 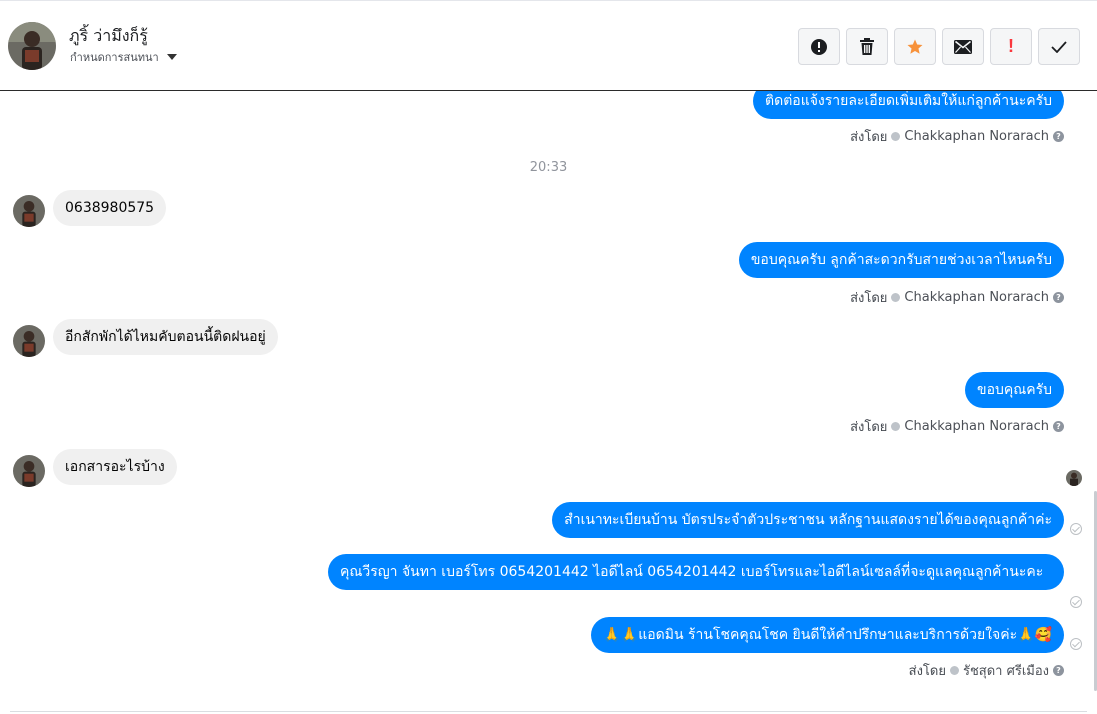 I want to click on assign-conversation-dropdown: กำหนดการสนทนา, so click(x=123, y=57).